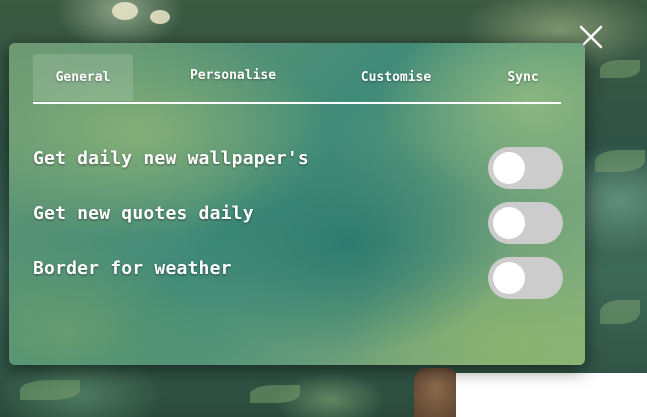 Image resolution: width=647 pixels, height=417 pixels. What do you see at coordinates (298, 277) in the screenshot?
I see `setting-row-weather-border: Border for weather` at bounding box center [298, 277].